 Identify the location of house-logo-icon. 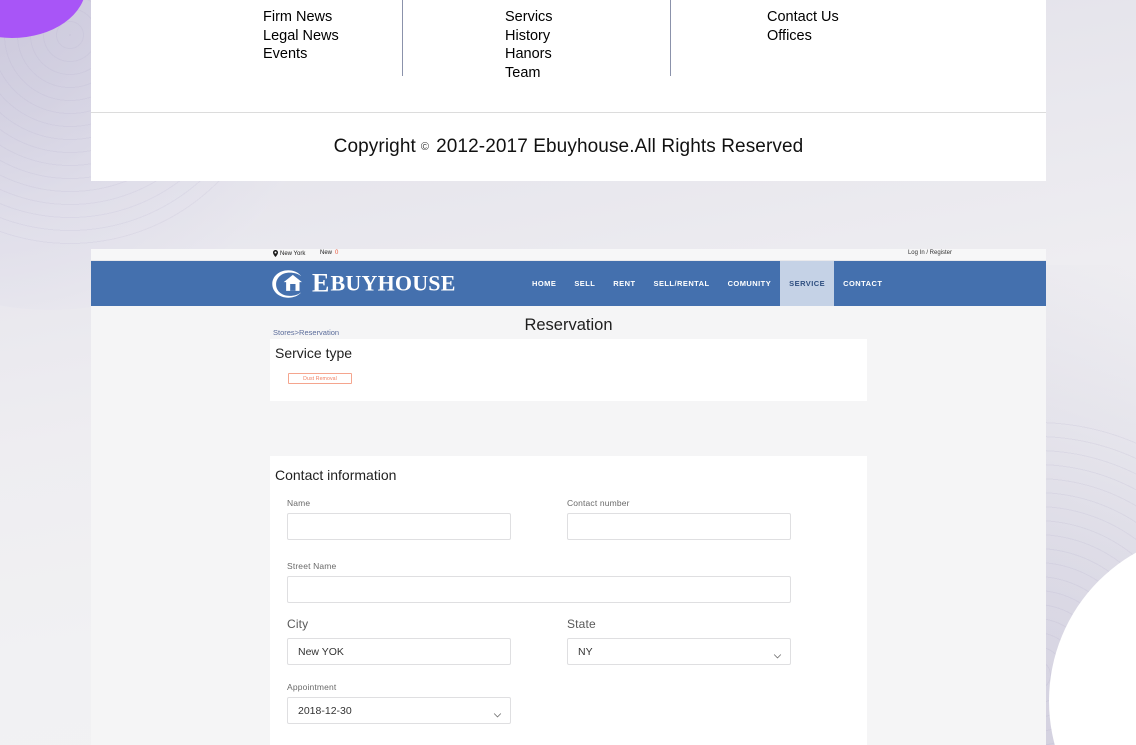
(287, 283).